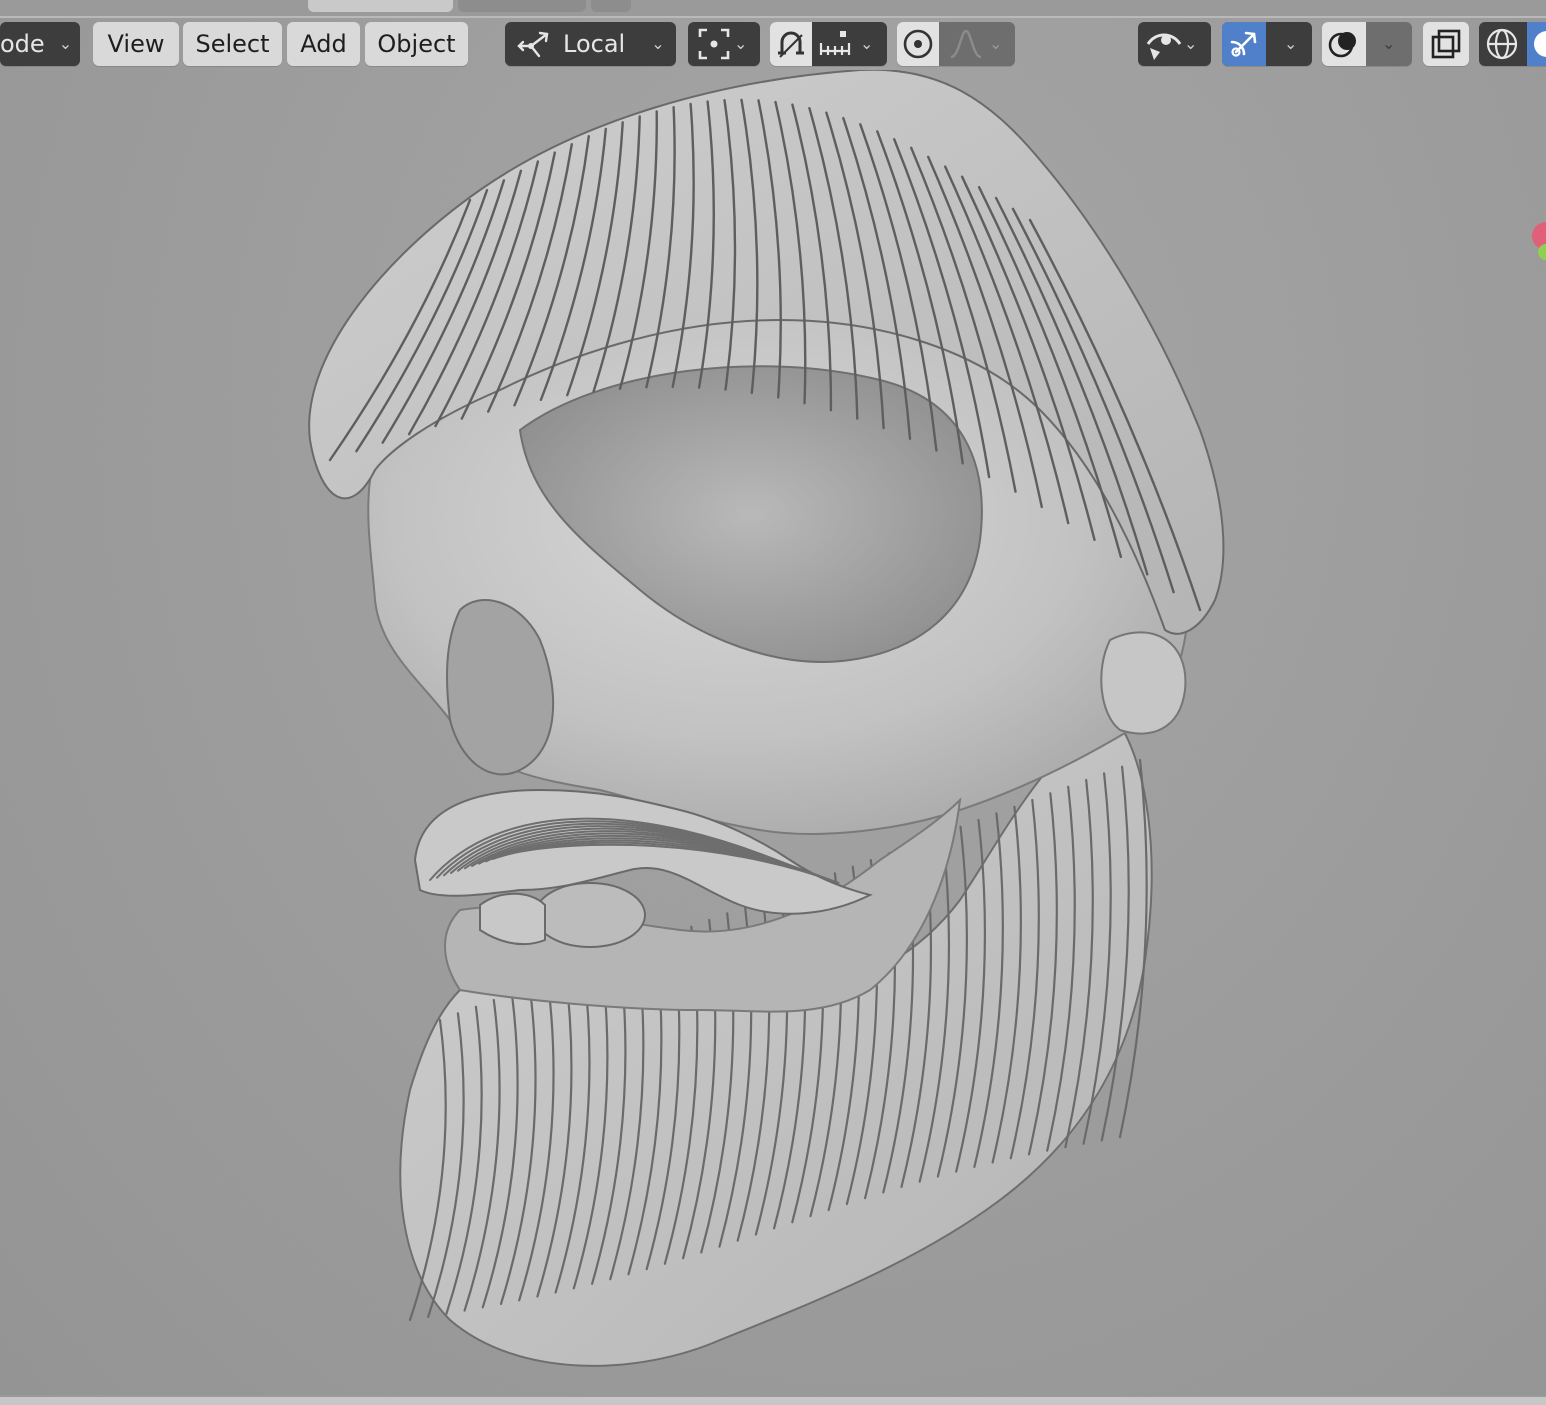  Describe the element at coordinates (1143, 683) in the screenshot. I see `ear` at that location.